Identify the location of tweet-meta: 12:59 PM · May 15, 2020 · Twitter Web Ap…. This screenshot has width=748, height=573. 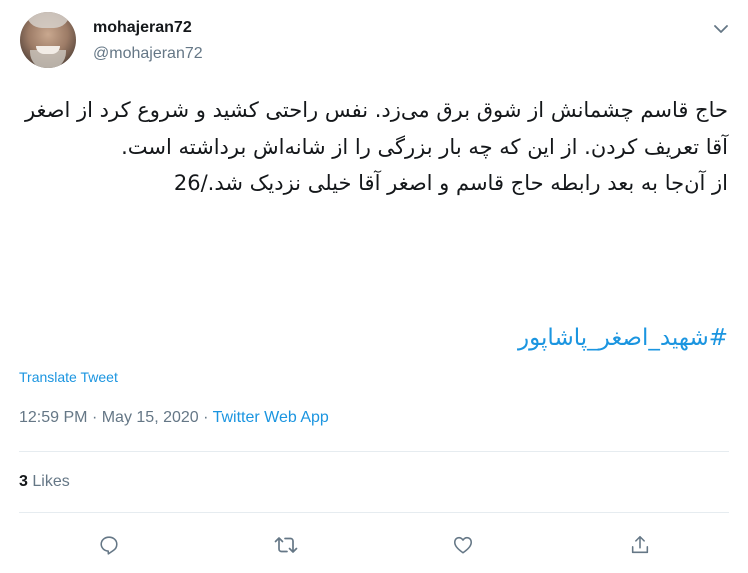
(174, 418).